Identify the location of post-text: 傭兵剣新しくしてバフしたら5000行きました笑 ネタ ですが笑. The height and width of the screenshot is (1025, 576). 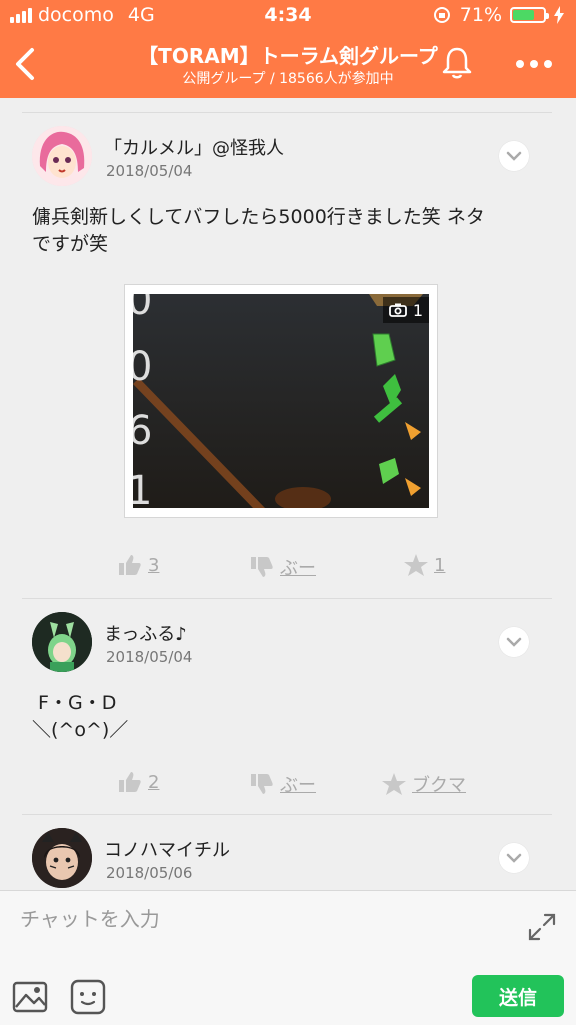
(287, 231).